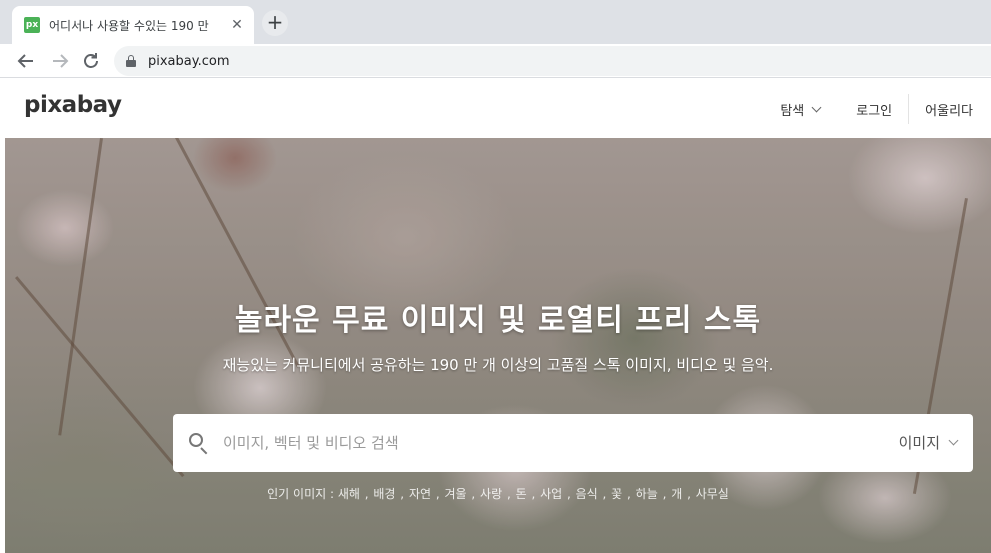 Image resolution: width=991 pixels, height=553 pixels. What do you see at coordinates (587, 494) in the screenshot?
I see `popular-tag-link: 음식` at bounding box center [587, 494].